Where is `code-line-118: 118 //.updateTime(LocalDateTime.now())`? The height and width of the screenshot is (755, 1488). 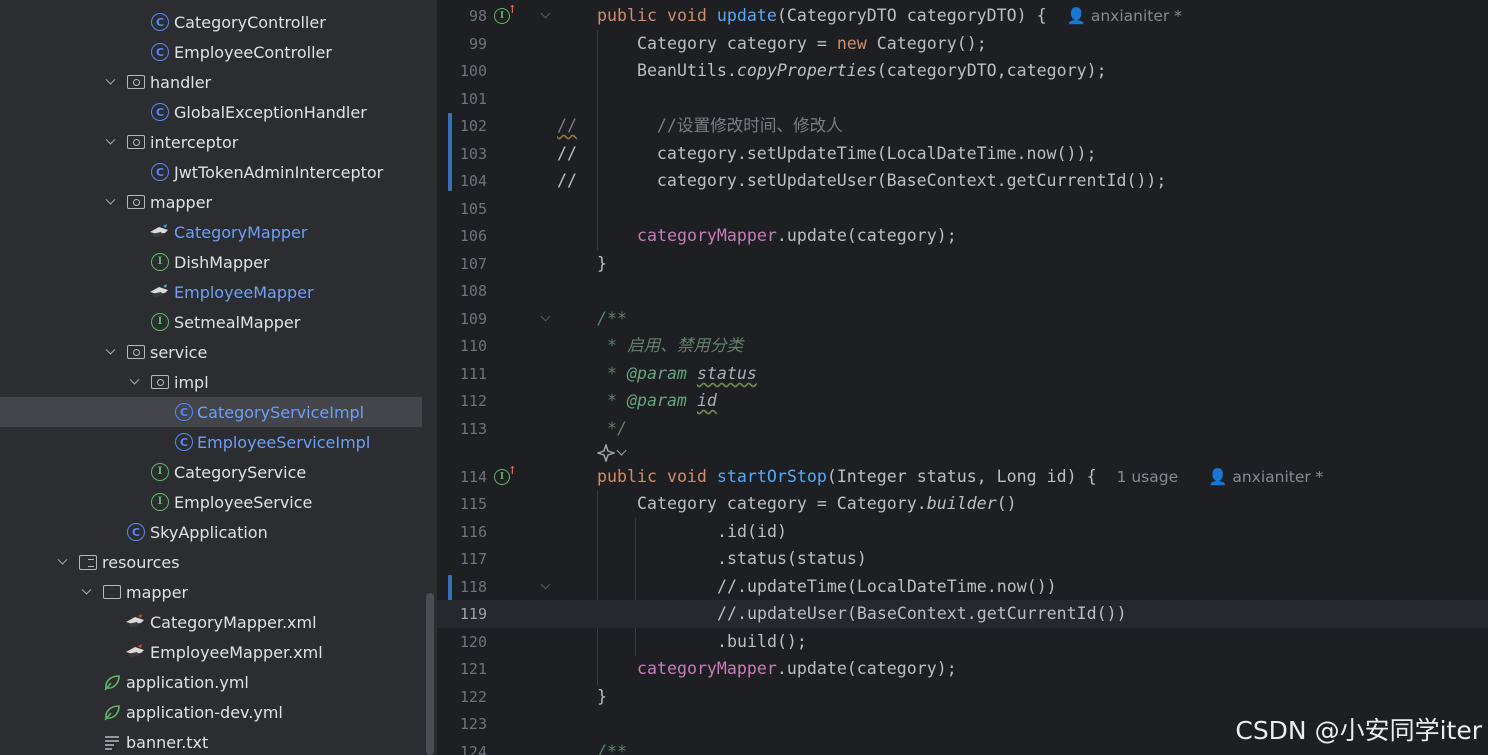 code-line-118: 118 //.updateTime(LocalDateTime.now()) is located at coordinates (962, 587).